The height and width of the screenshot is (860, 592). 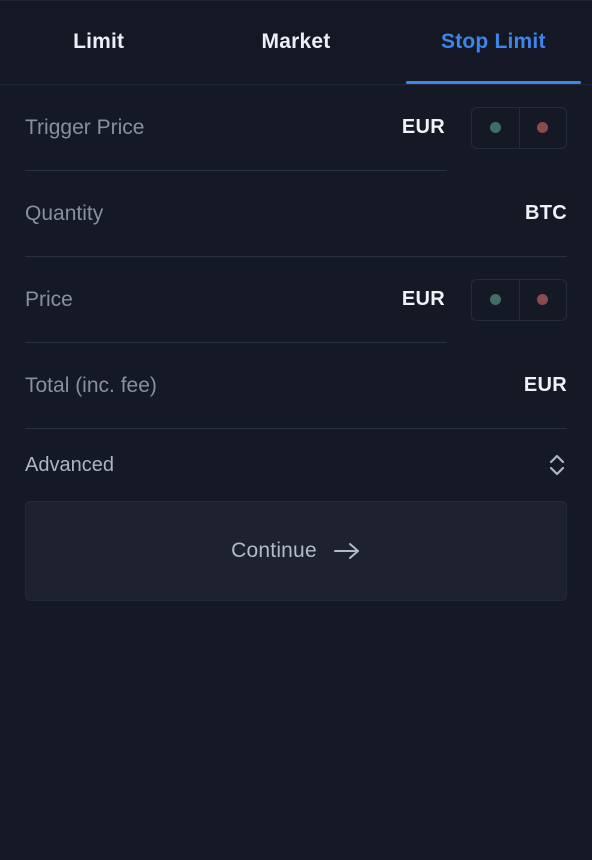 I want to click on total-underline, so click(x=296, y=428).